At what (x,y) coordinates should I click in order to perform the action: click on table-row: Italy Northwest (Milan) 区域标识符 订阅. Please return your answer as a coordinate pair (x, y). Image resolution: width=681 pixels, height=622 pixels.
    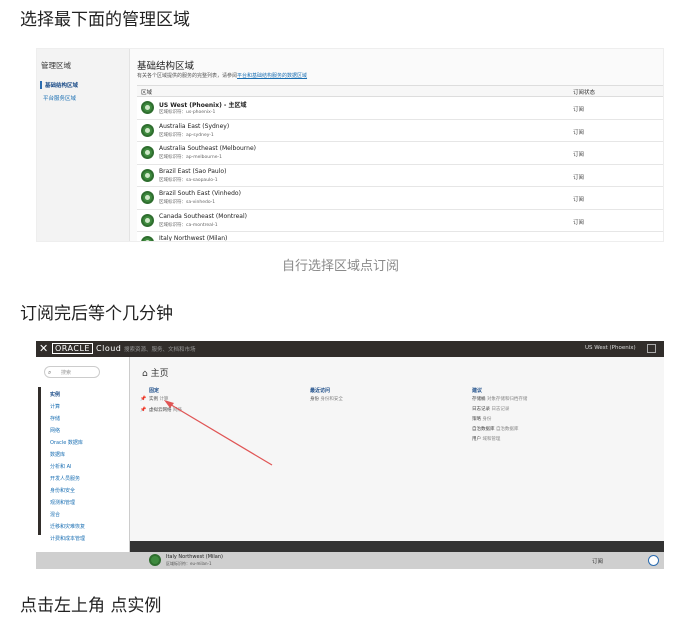
    Looking at the image, I should click on (400, 237).